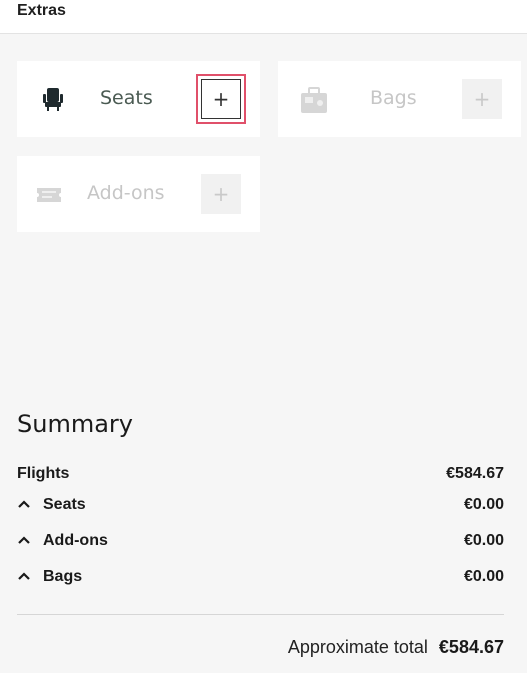 This screenshot has height=673, width=527. I want to click on approximate-total-label: Approximate total, so click(357, 647).